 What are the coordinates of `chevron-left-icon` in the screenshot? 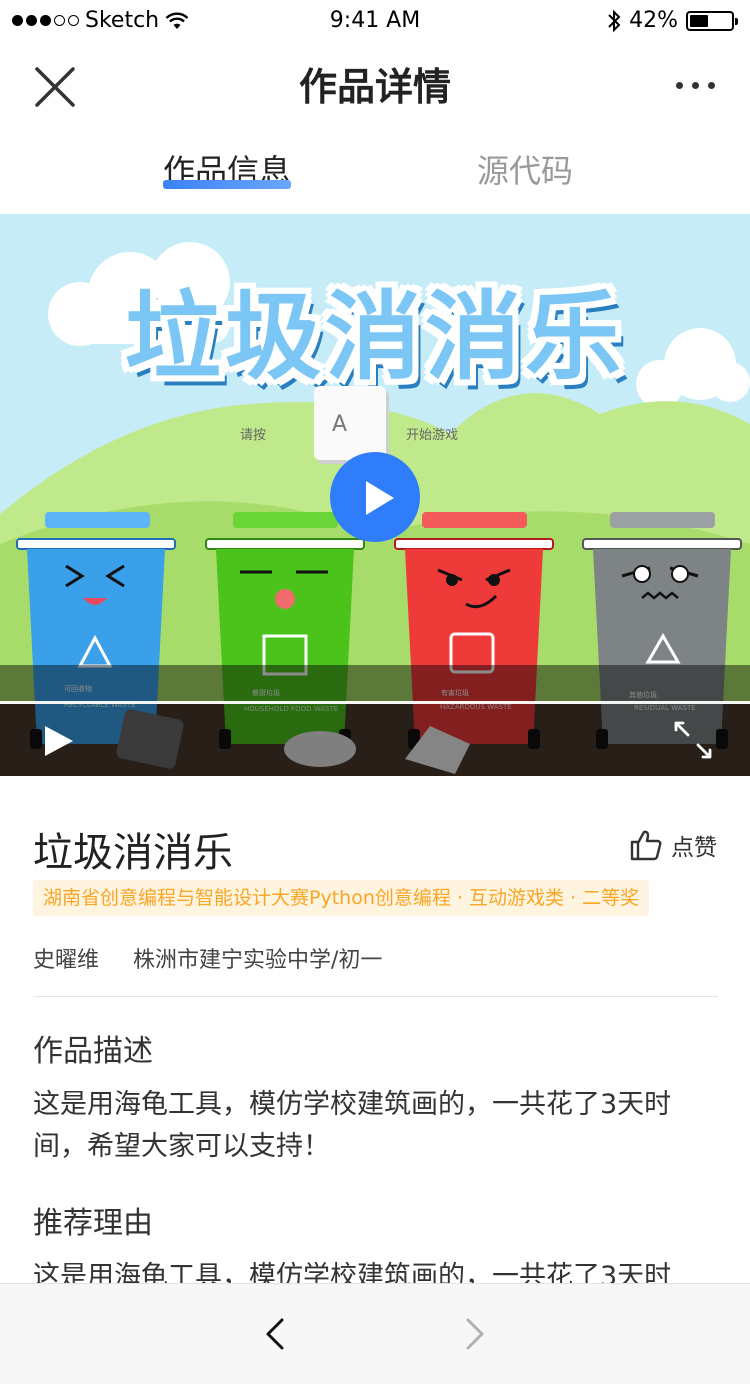 It's located at (275, 1334).